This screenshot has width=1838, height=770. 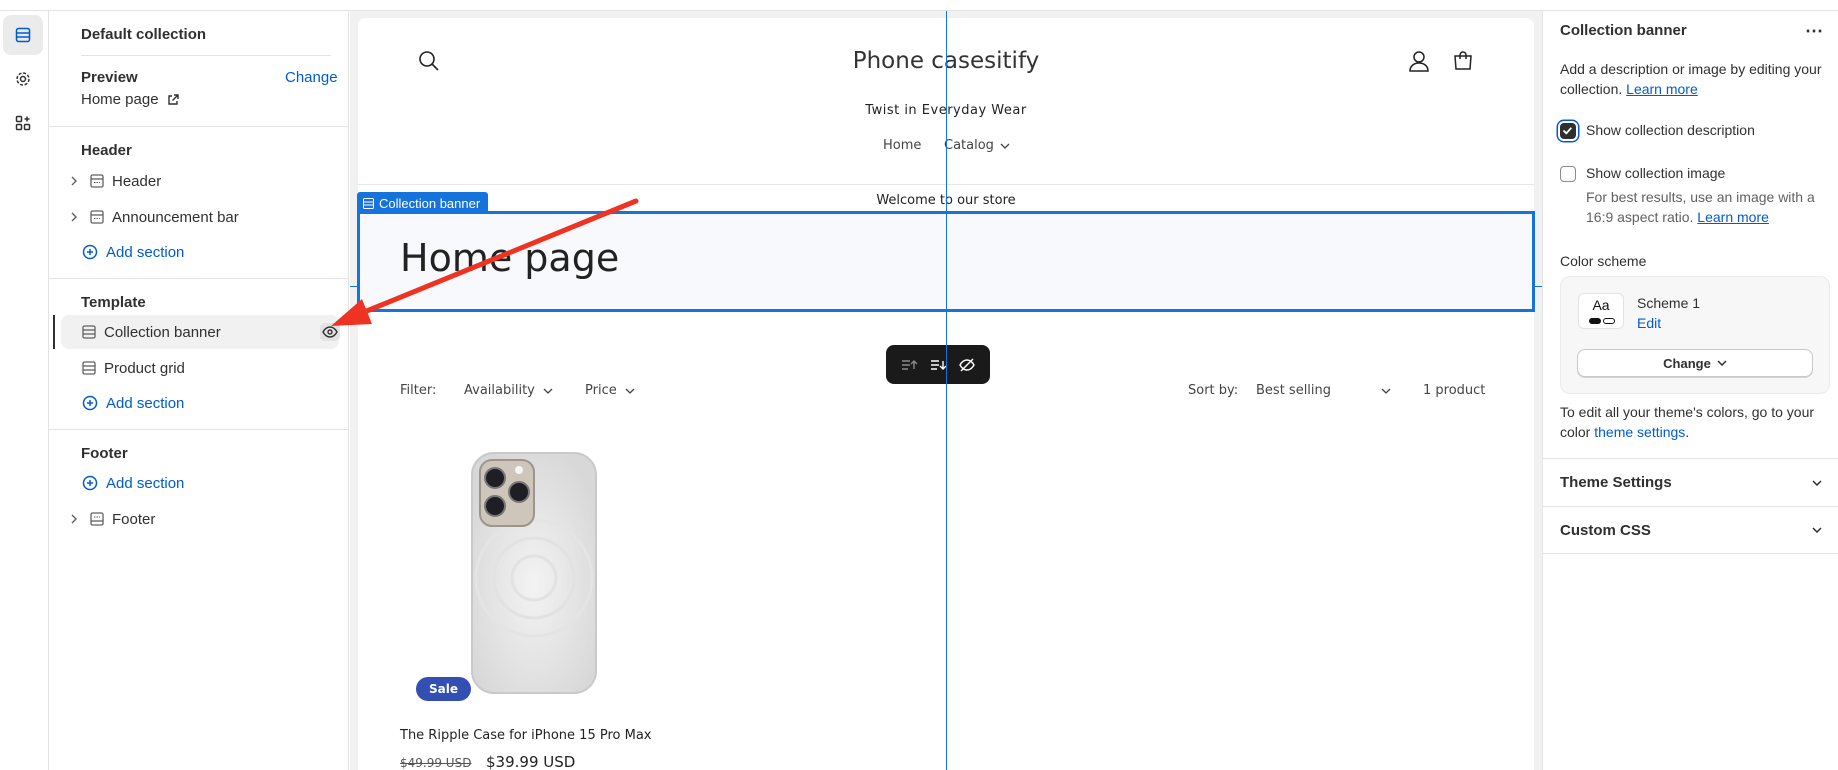 What do you see at coordinates (1623, 30) in the screenshot?
I see `settings-title: Collection banner` at bounding box center [1623, 30].